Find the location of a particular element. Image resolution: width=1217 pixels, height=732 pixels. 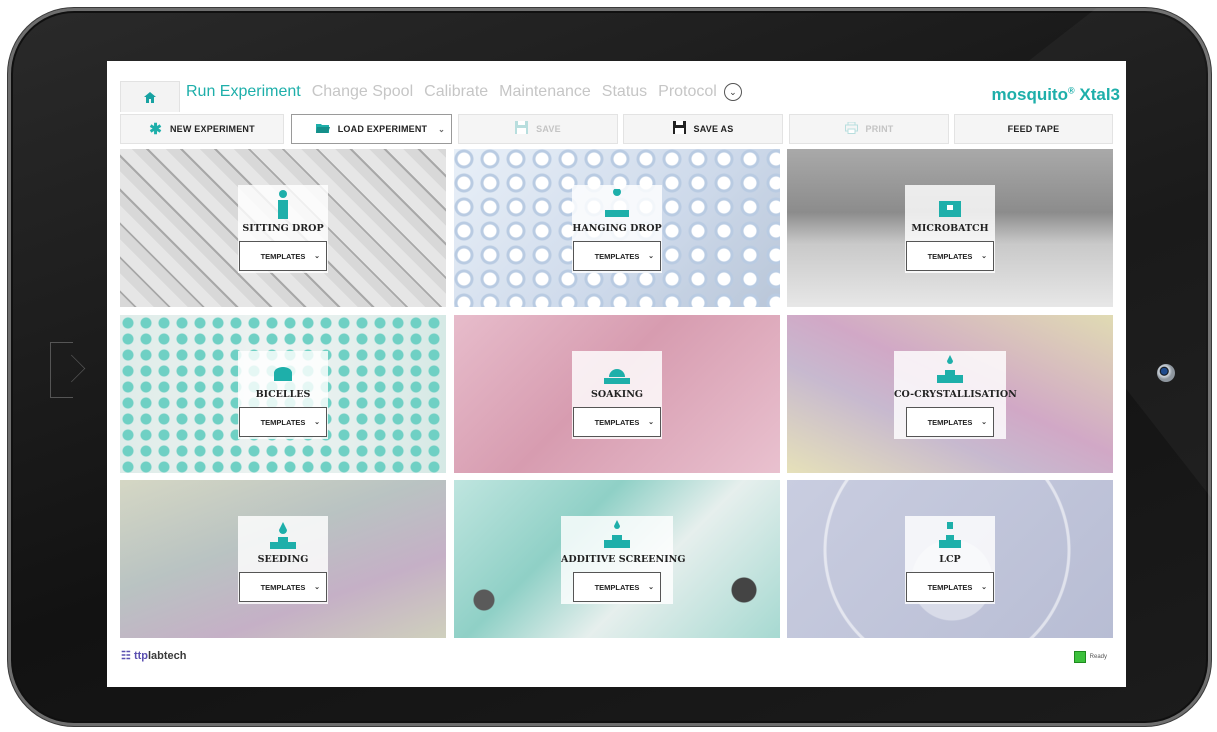

microbatch-templates-dropdown: TEMPLATES ⌄ is located at coordinates (950, 256).